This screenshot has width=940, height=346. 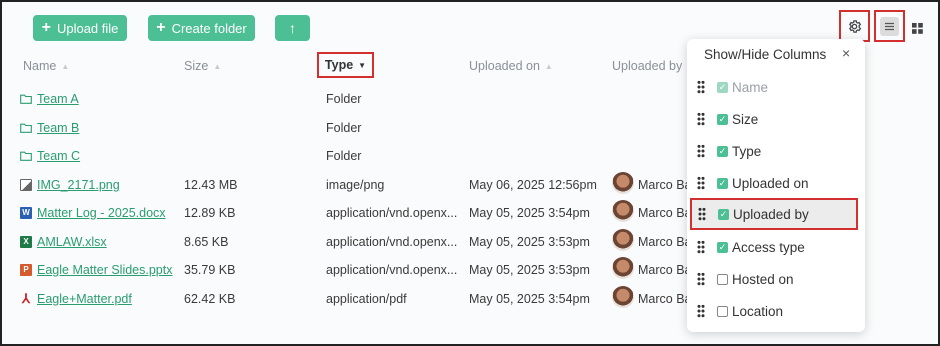 I want to click on column-header-uploaded-on: Uploaded on ▲, so click(x=511, y=66).